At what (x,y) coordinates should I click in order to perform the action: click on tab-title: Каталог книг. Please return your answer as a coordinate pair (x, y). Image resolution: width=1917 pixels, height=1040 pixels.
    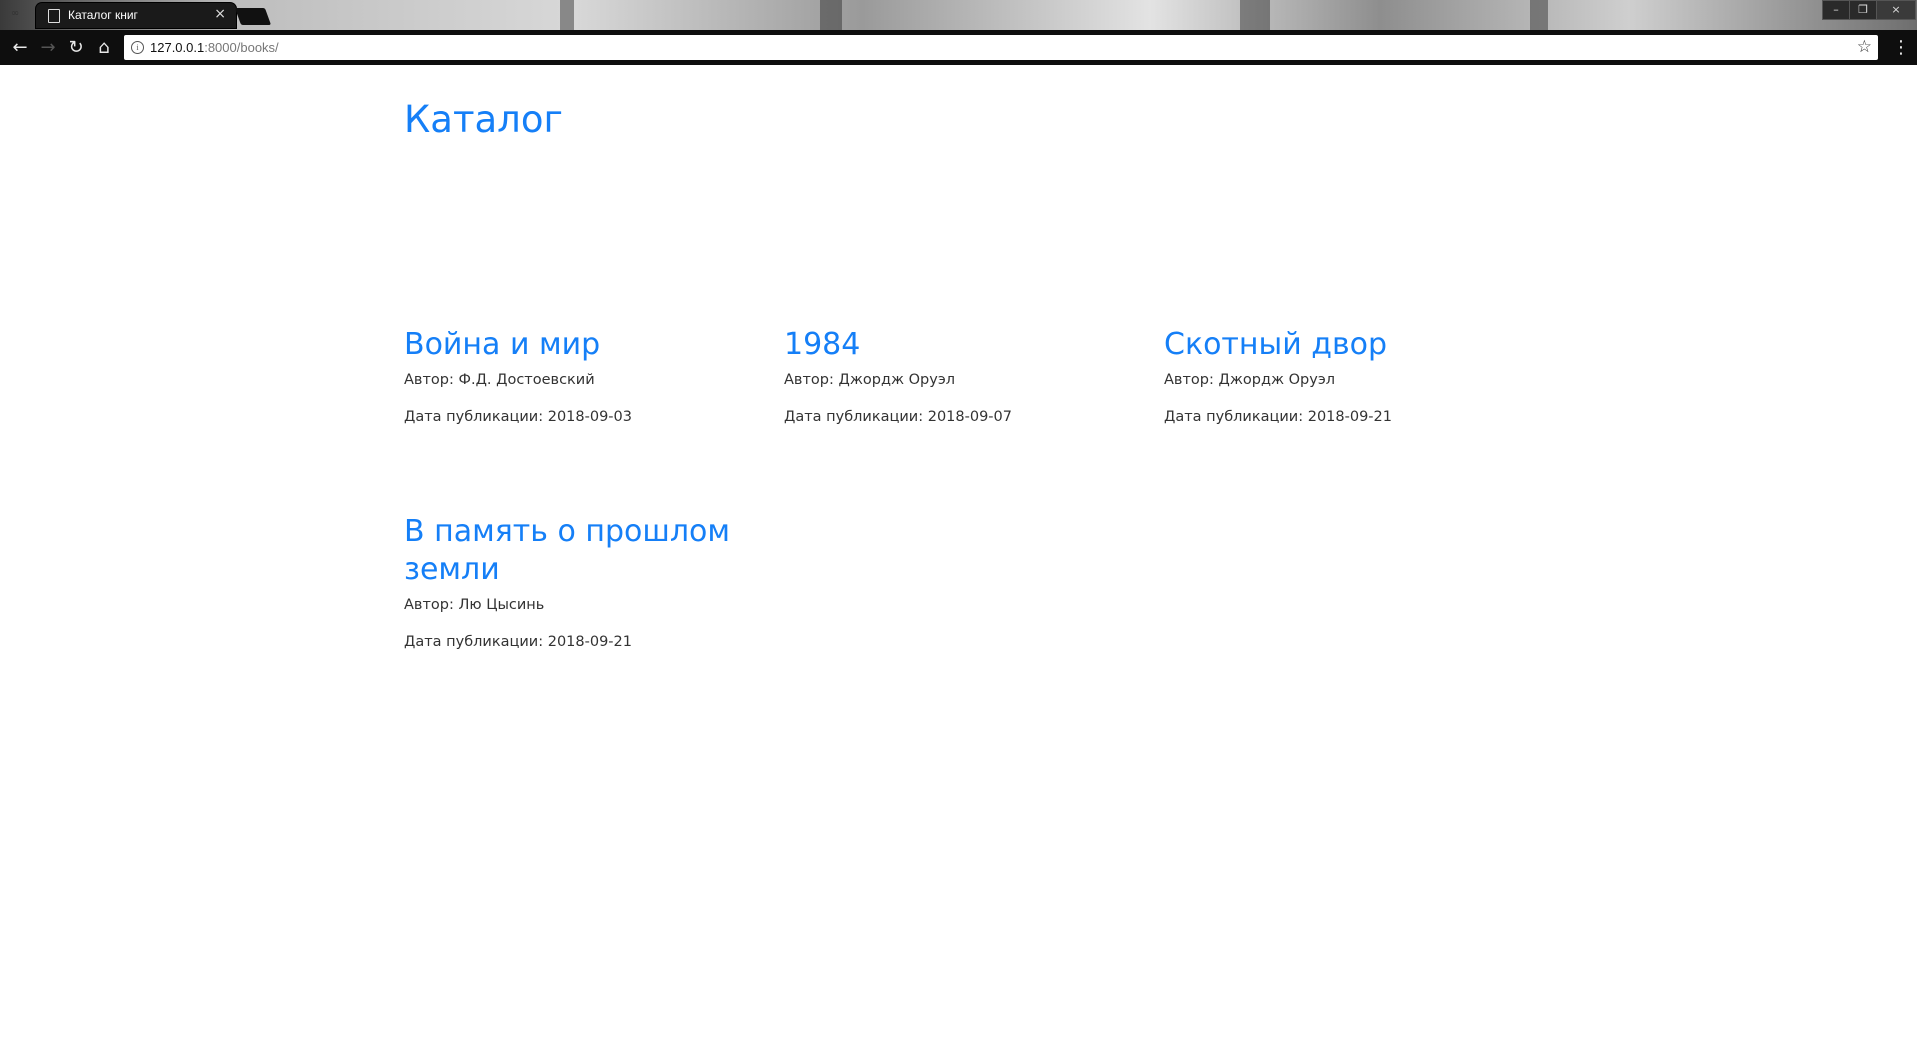
    Looking at the image, I should click on (103, 15).